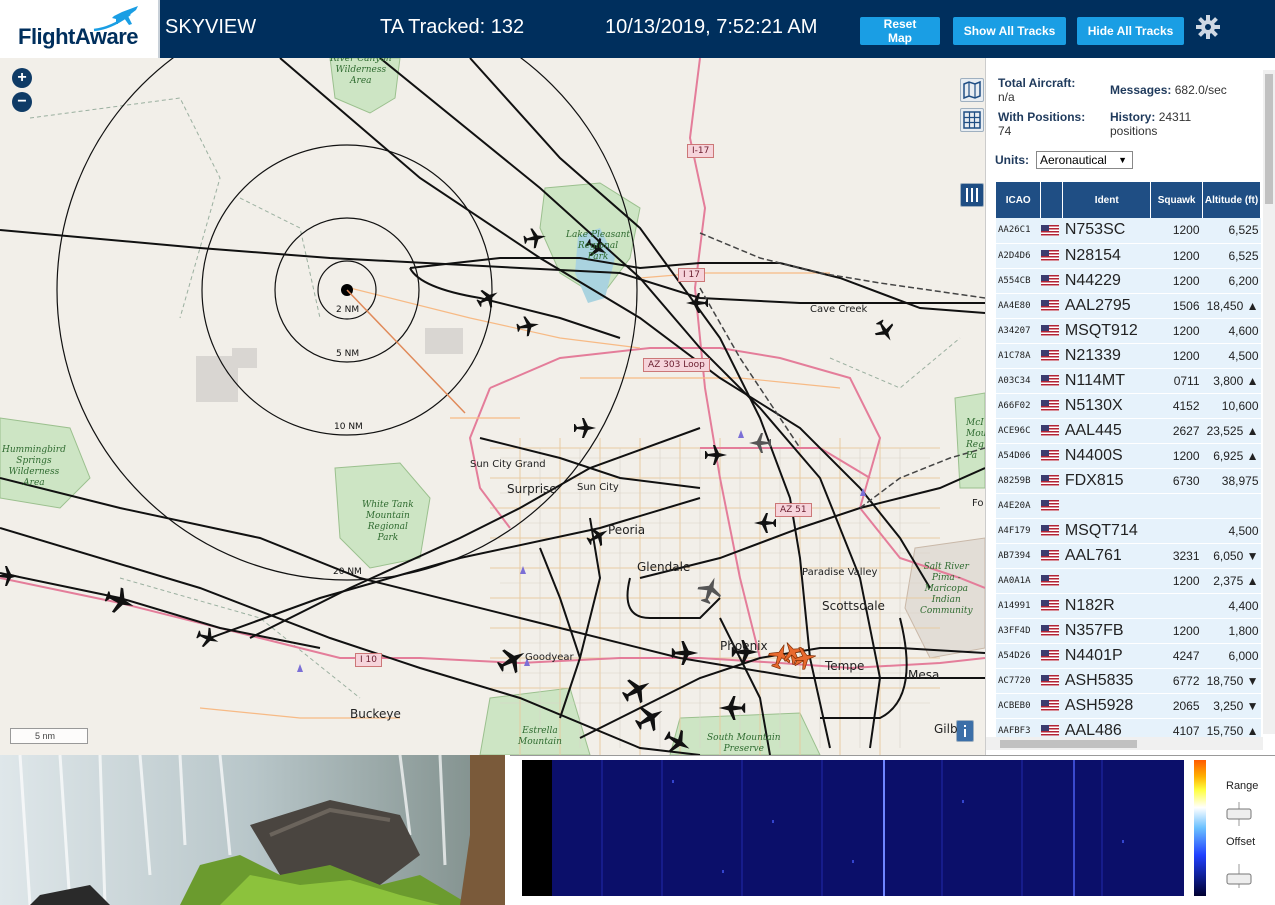 The image size is (1275, 905). I want to click on aircraft-row: ACBEB0 ASH5928 2065 3,250 ▼, so click(1128, 706).